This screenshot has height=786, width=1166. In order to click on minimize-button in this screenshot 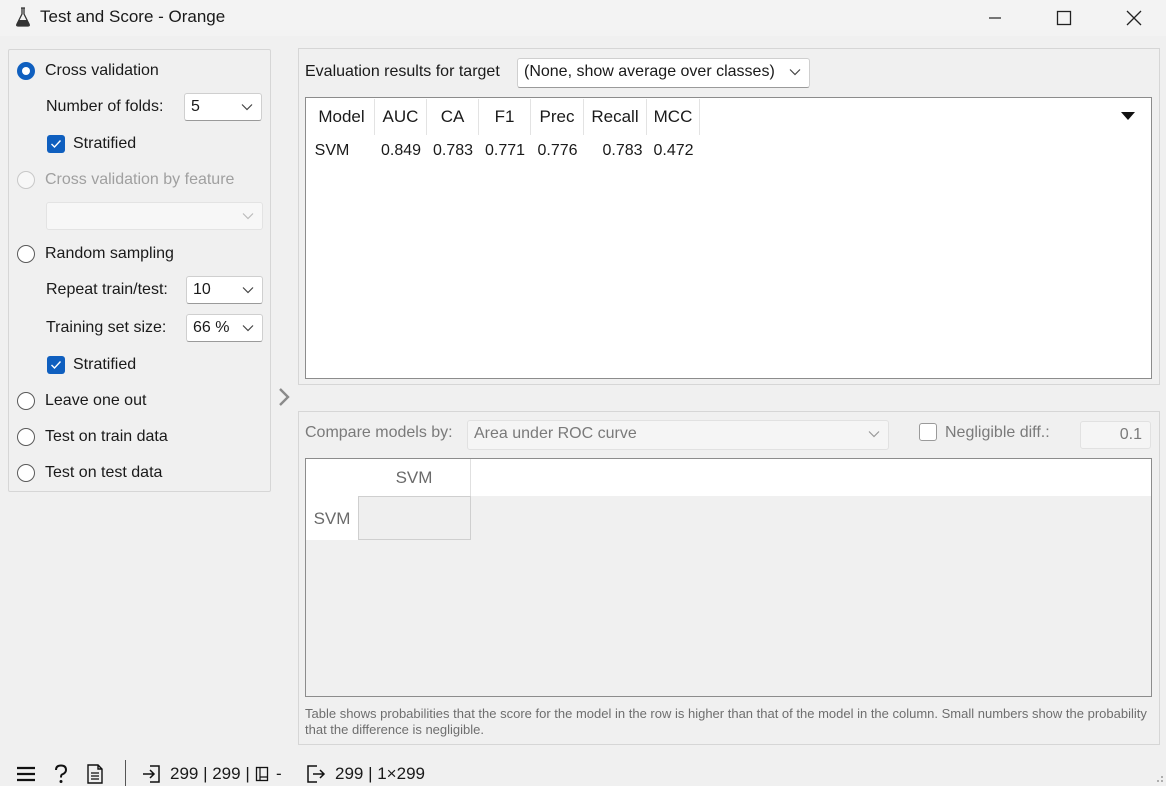, I will do `click(995, 18)`.